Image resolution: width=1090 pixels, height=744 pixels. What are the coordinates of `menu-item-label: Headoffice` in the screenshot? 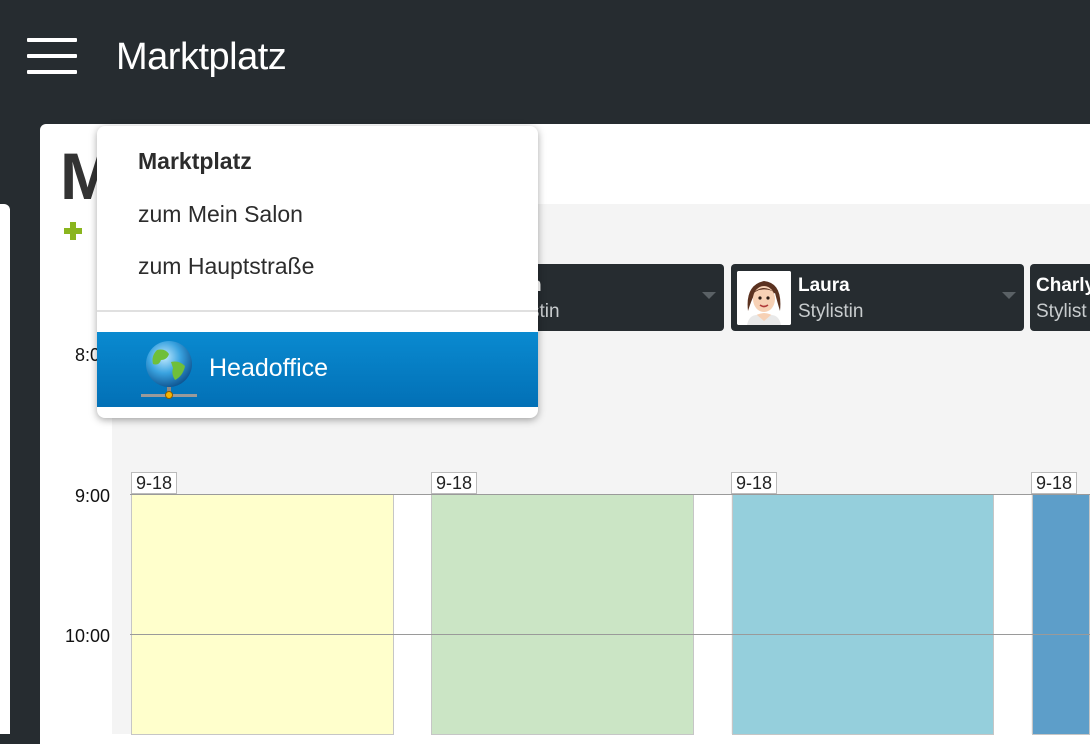 It's located at (269, 368).